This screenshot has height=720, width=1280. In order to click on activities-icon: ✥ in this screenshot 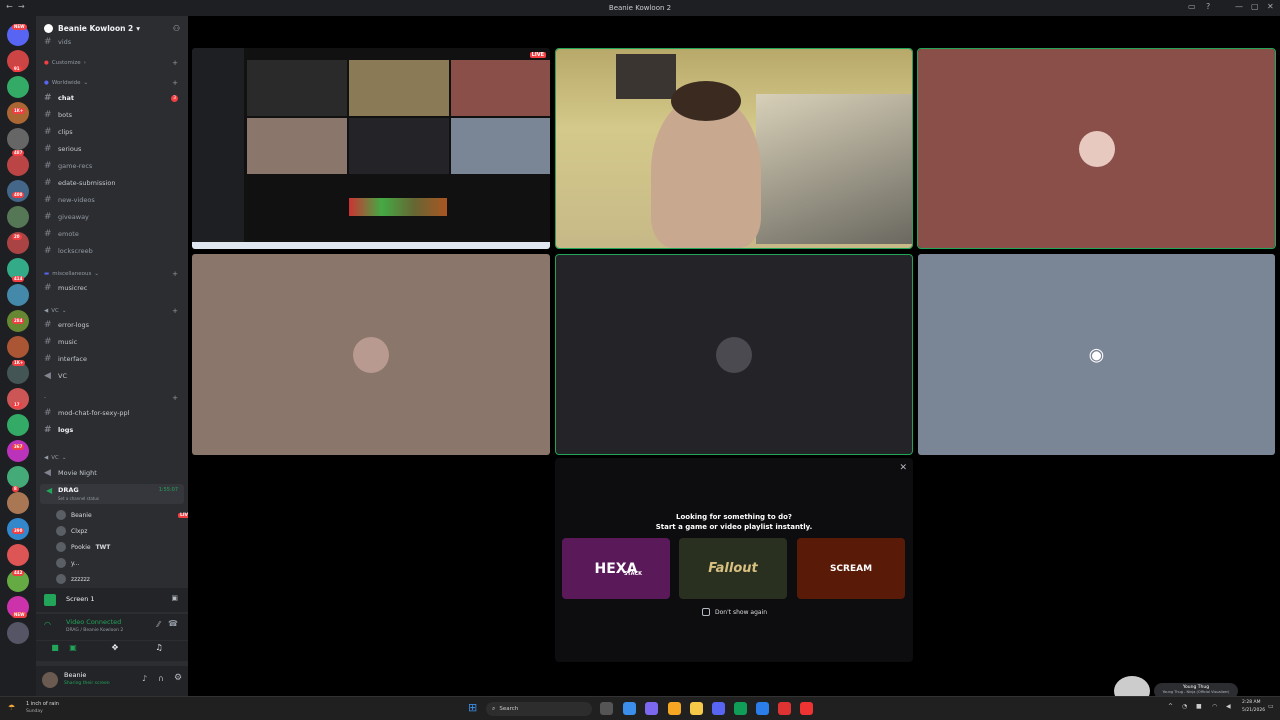, I will do `click(115, 650)`.